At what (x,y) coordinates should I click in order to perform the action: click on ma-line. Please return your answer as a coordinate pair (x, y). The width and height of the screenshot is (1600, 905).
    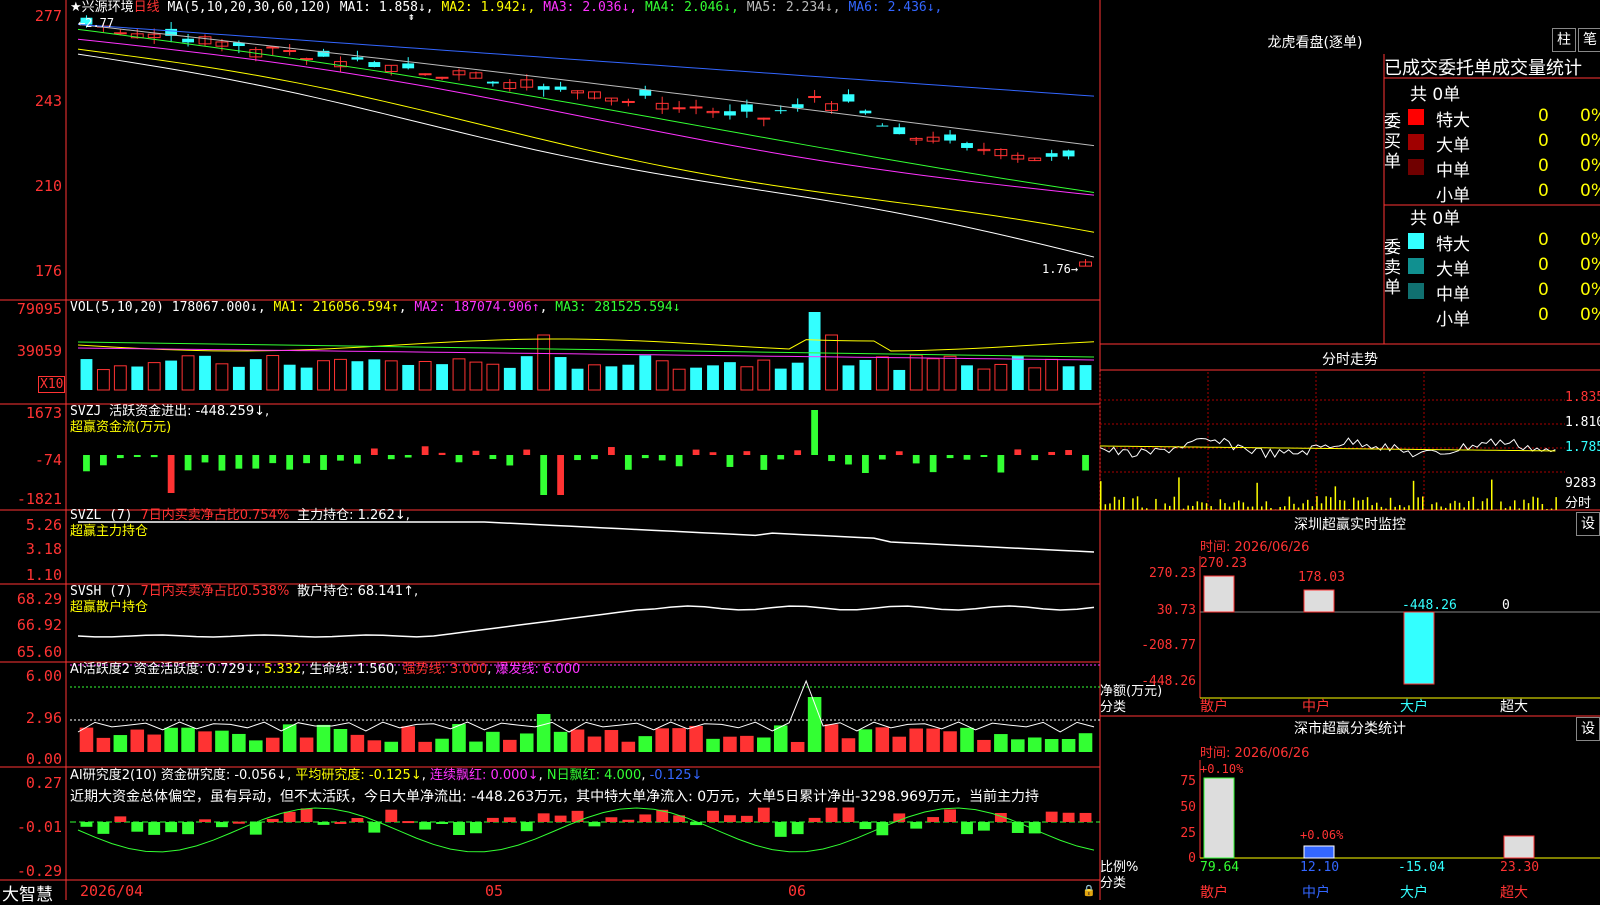
    Looking at the image, I should click on (586, 155).